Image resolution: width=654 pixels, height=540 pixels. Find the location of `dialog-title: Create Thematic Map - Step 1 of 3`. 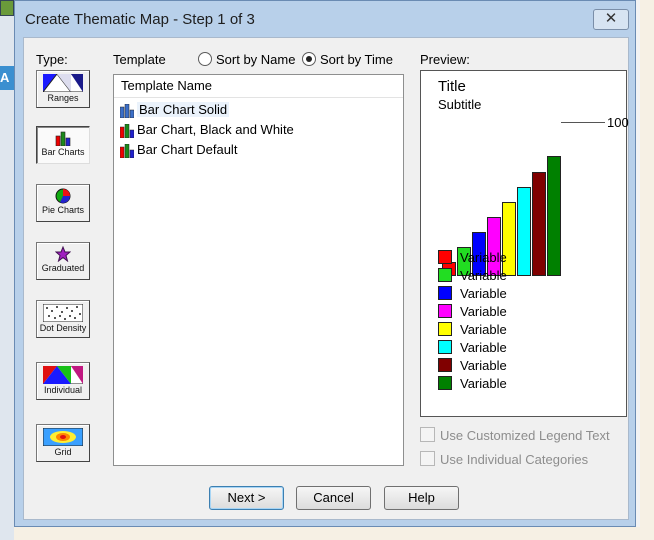

dialog-title: Create Thematic Map - Step 1 of 3 is located at coordinates (140, 19).